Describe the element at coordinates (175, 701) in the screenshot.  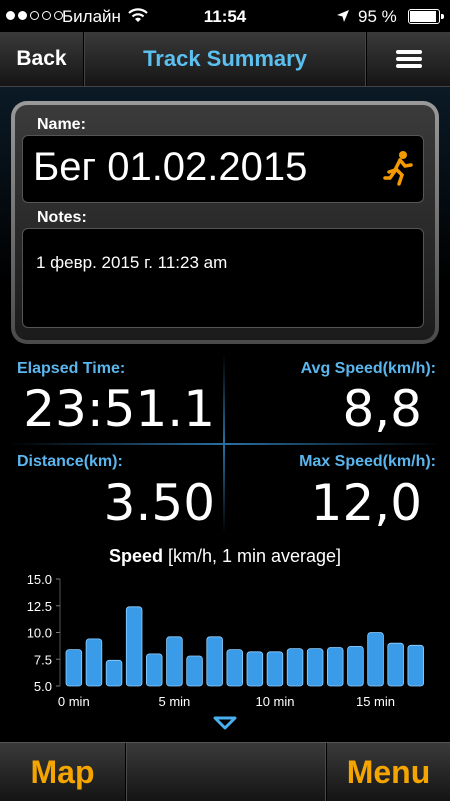
I see `x-tick-label: 5 min` at that location.